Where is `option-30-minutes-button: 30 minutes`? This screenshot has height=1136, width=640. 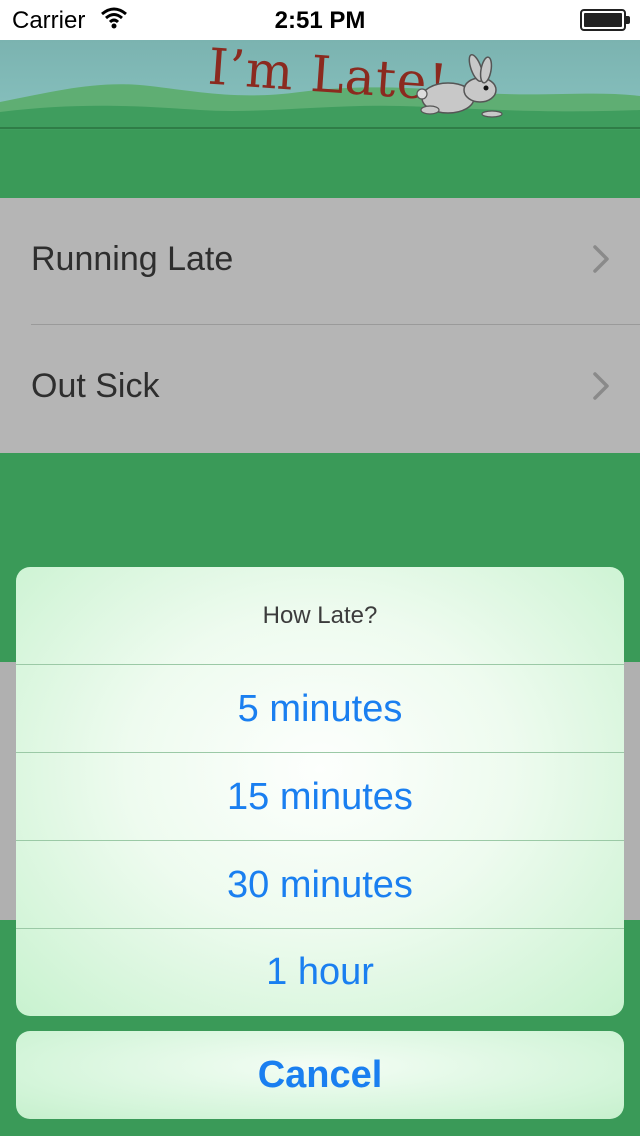
option-30-minutes-button: 30 minutes is located at coordinates (320, 885).